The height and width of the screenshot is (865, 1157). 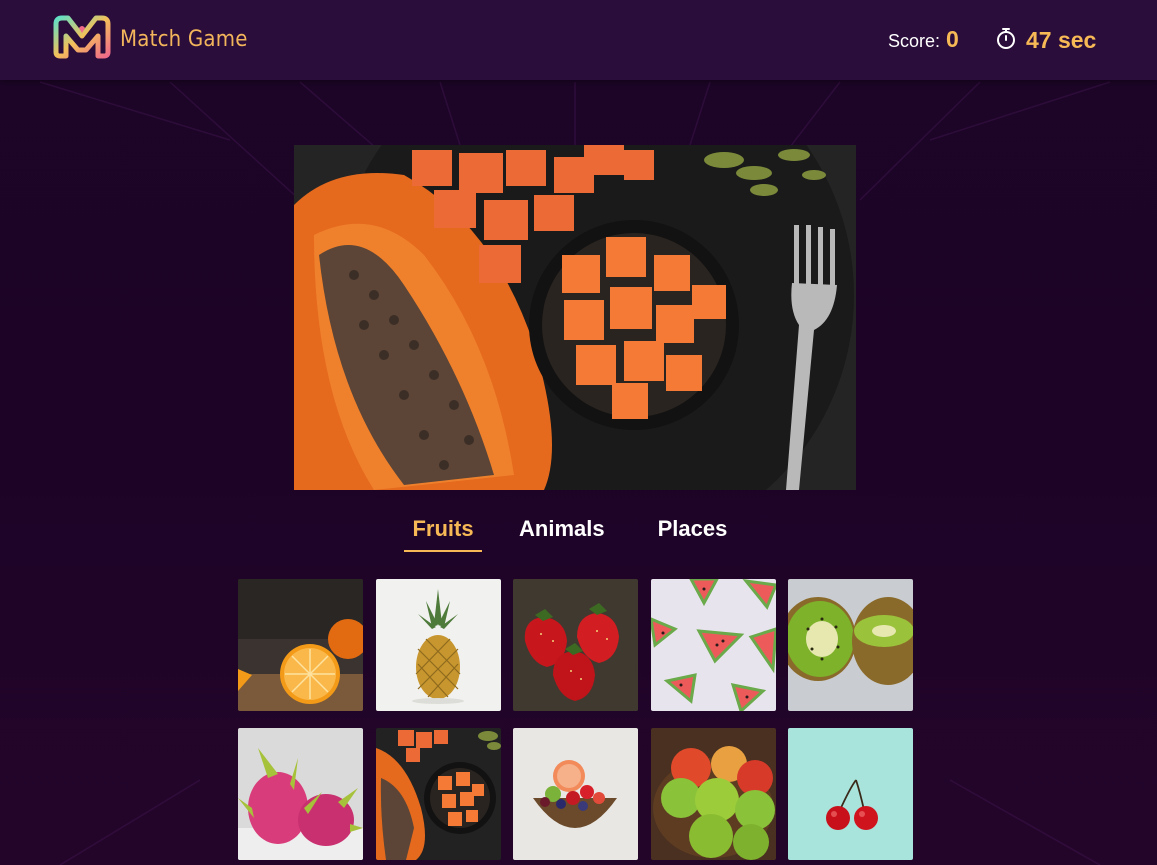 What do you see at coordinates (300, 645) in the screenshot?
I see `orange-card` at bounding box center [300, 645].